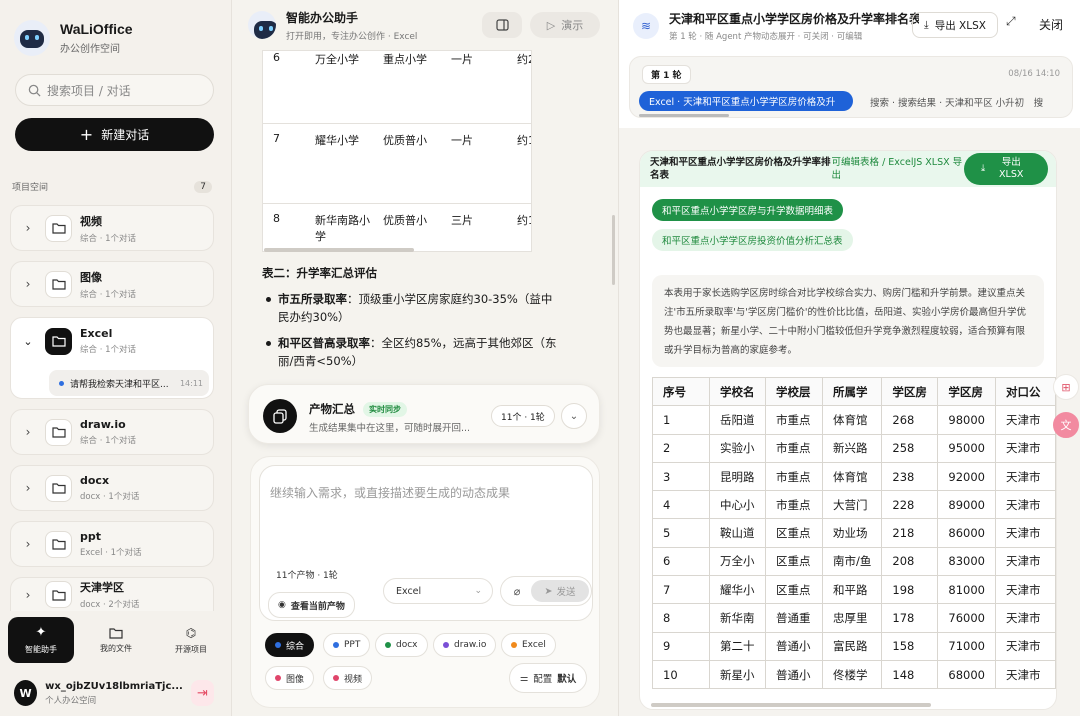 Image resolution: width=1080 pixels, height=716 pixels. What do you see at coordinates (852, 533) in the screenshot?
I see `table-cell: 劝业场` at bounding box center [852, 533].